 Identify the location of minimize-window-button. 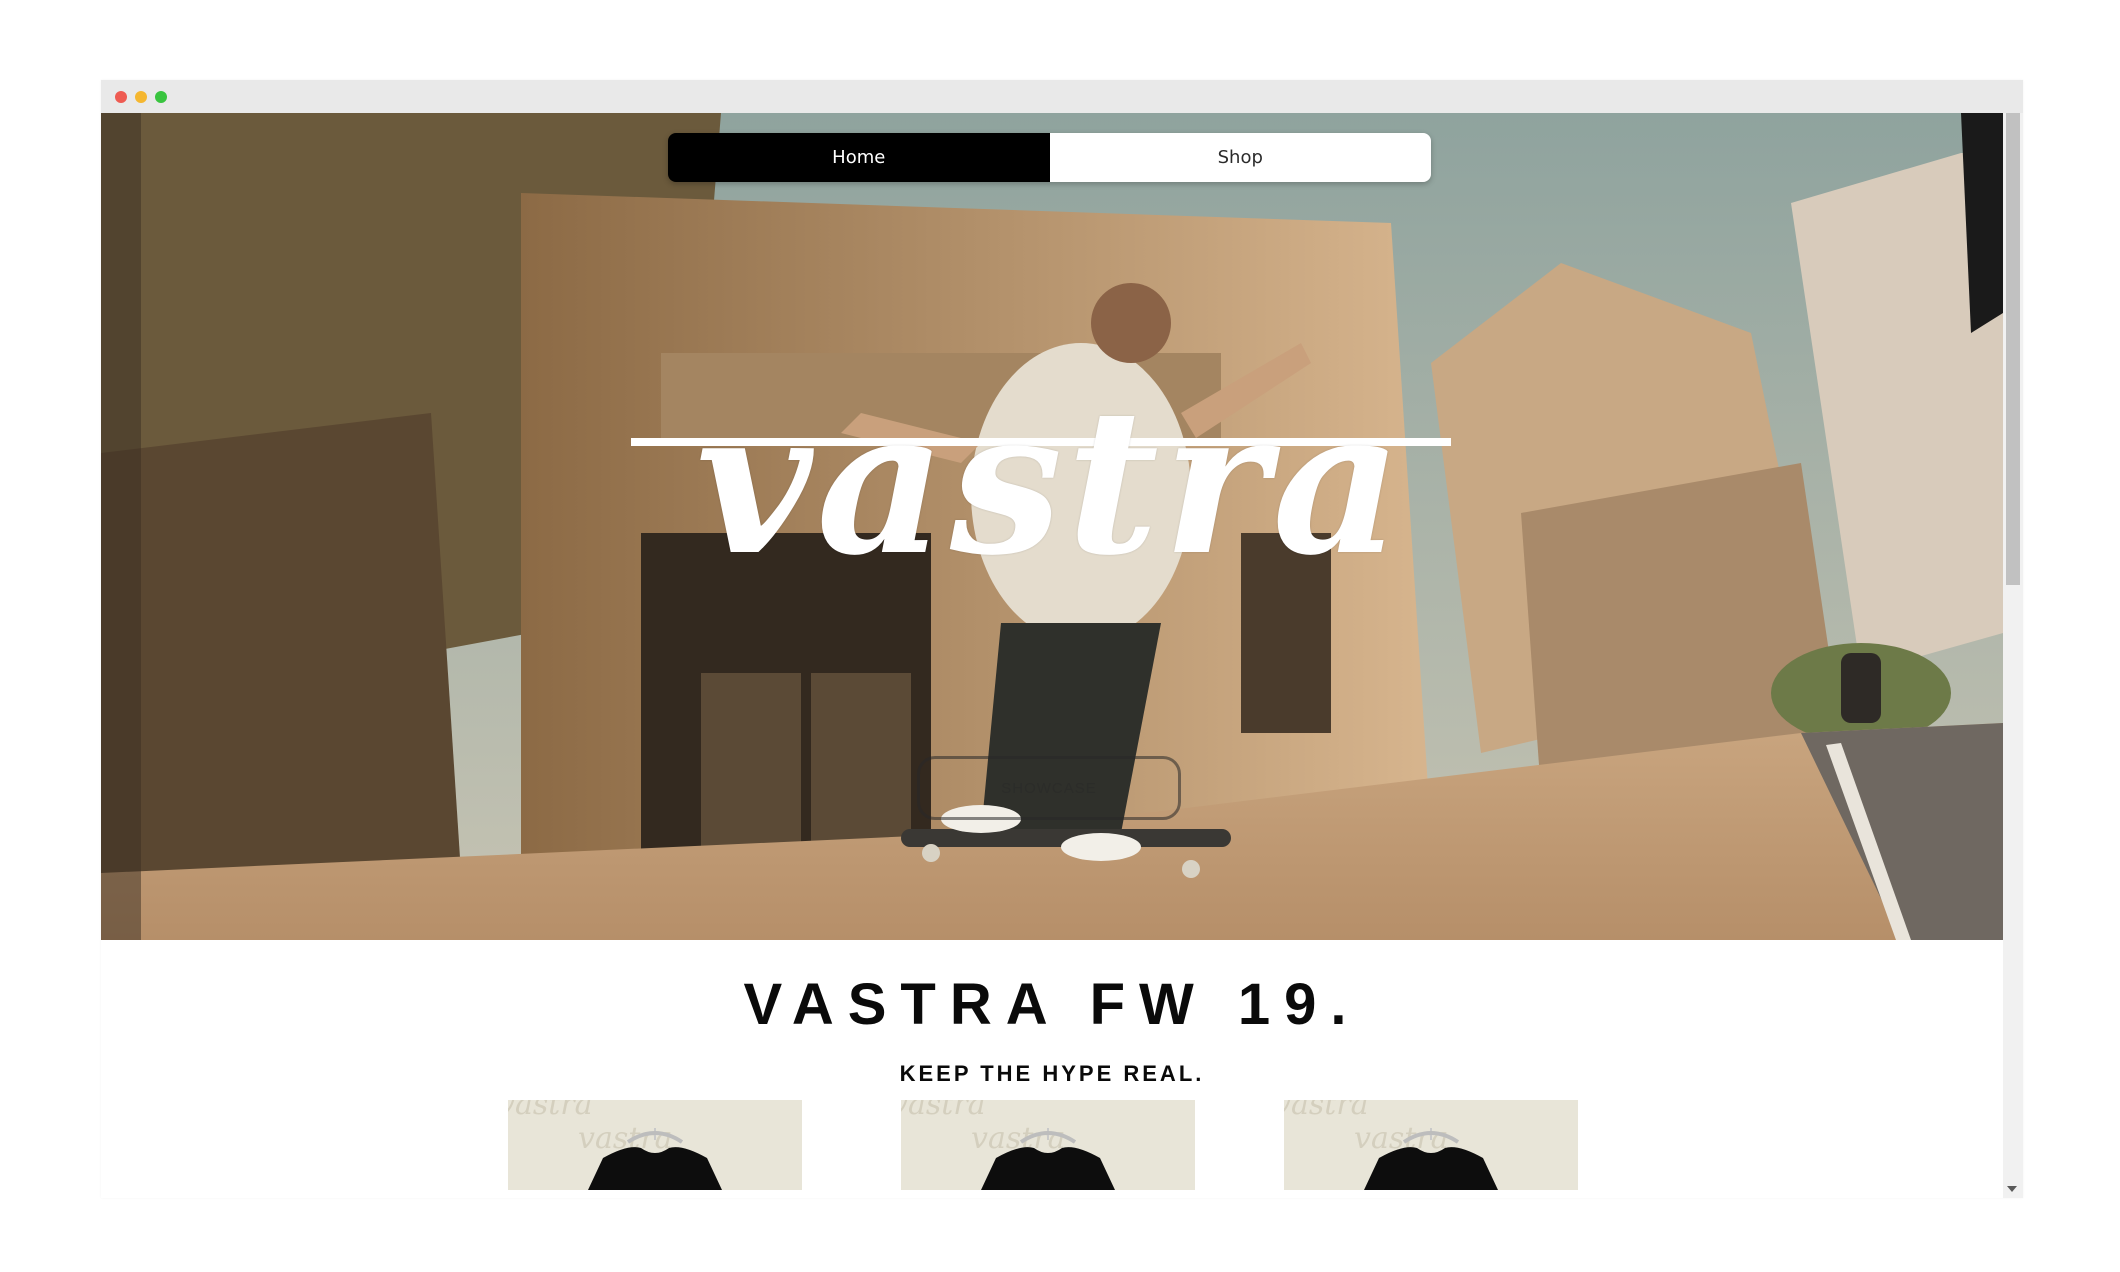
(141, 97).